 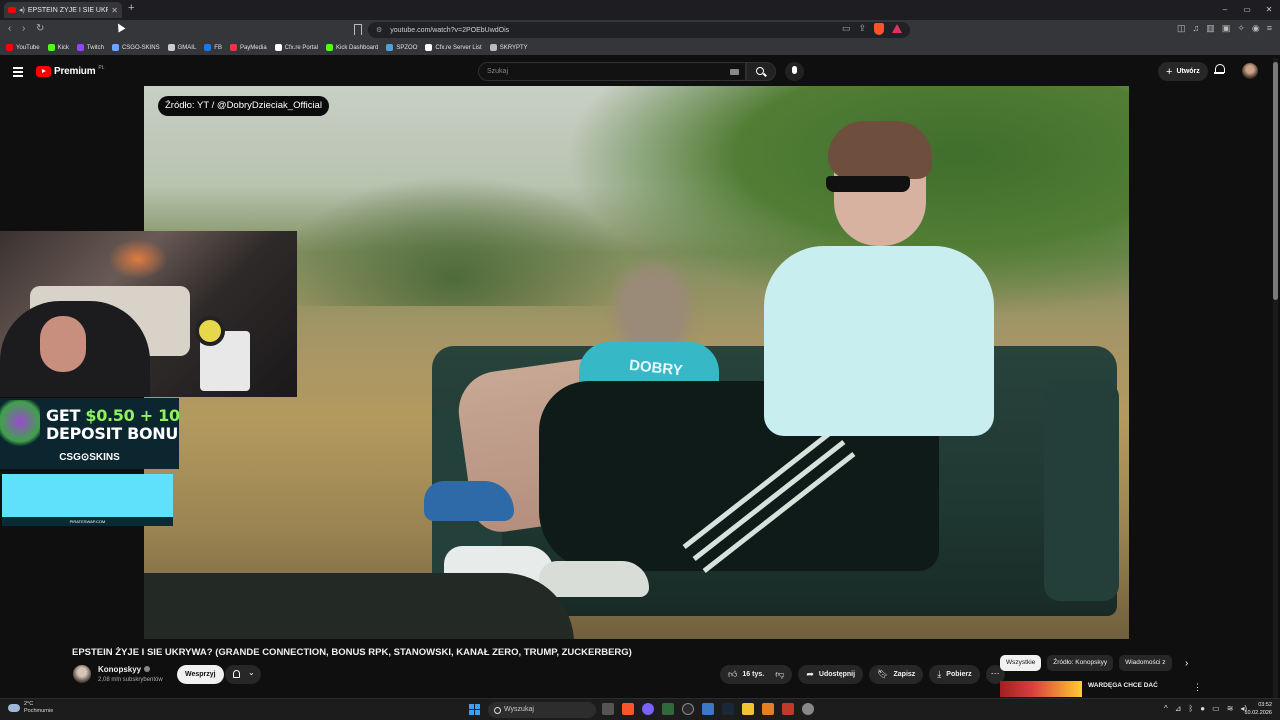 I want to click on chip-news: Wiadomości z, so click(x=1145, y=663).